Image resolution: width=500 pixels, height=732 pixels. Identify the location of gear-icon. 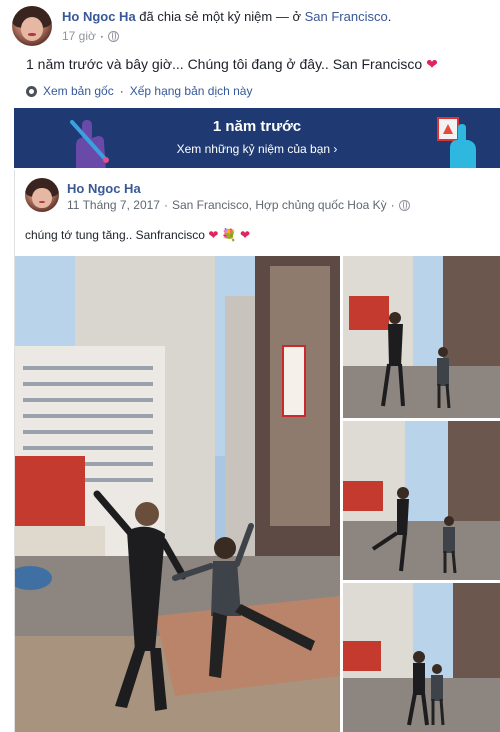
(31, 91).